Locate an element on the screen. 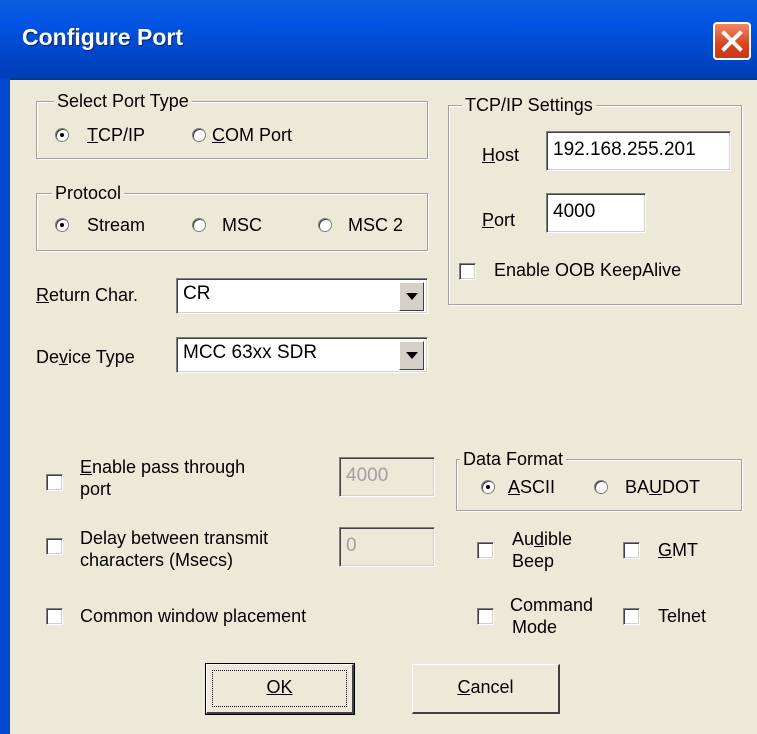  telnet-label: Telnet is located at coordinates (682, 616).